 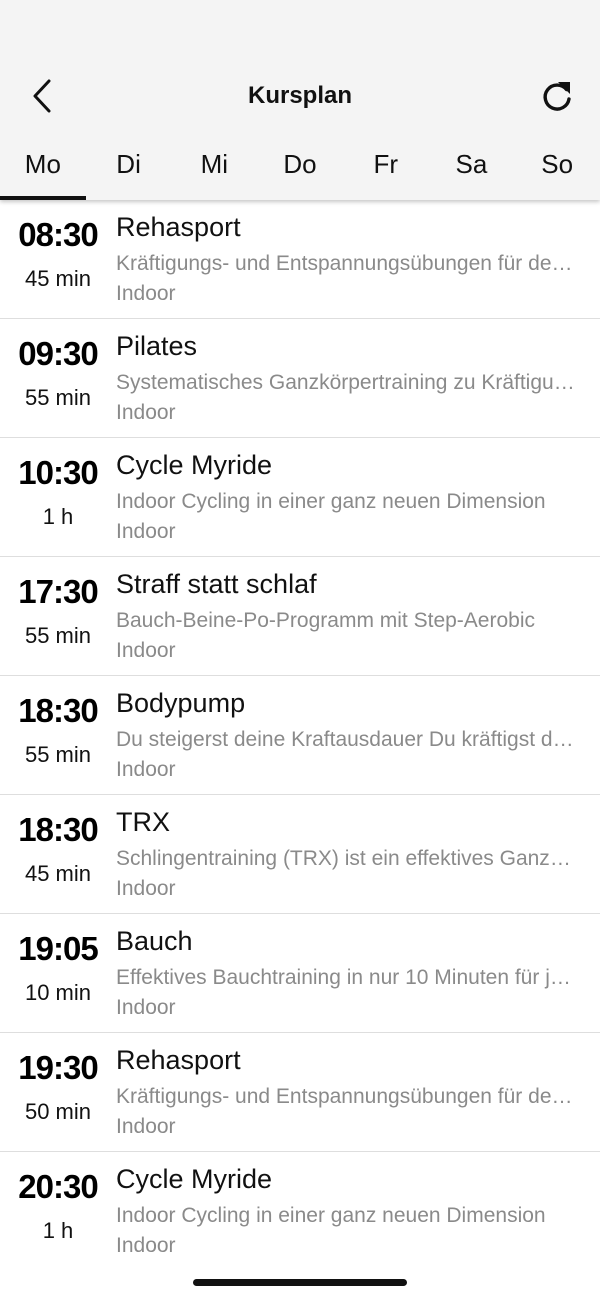 I want to click on course-time: 09:30, so click(x=58, y=353).